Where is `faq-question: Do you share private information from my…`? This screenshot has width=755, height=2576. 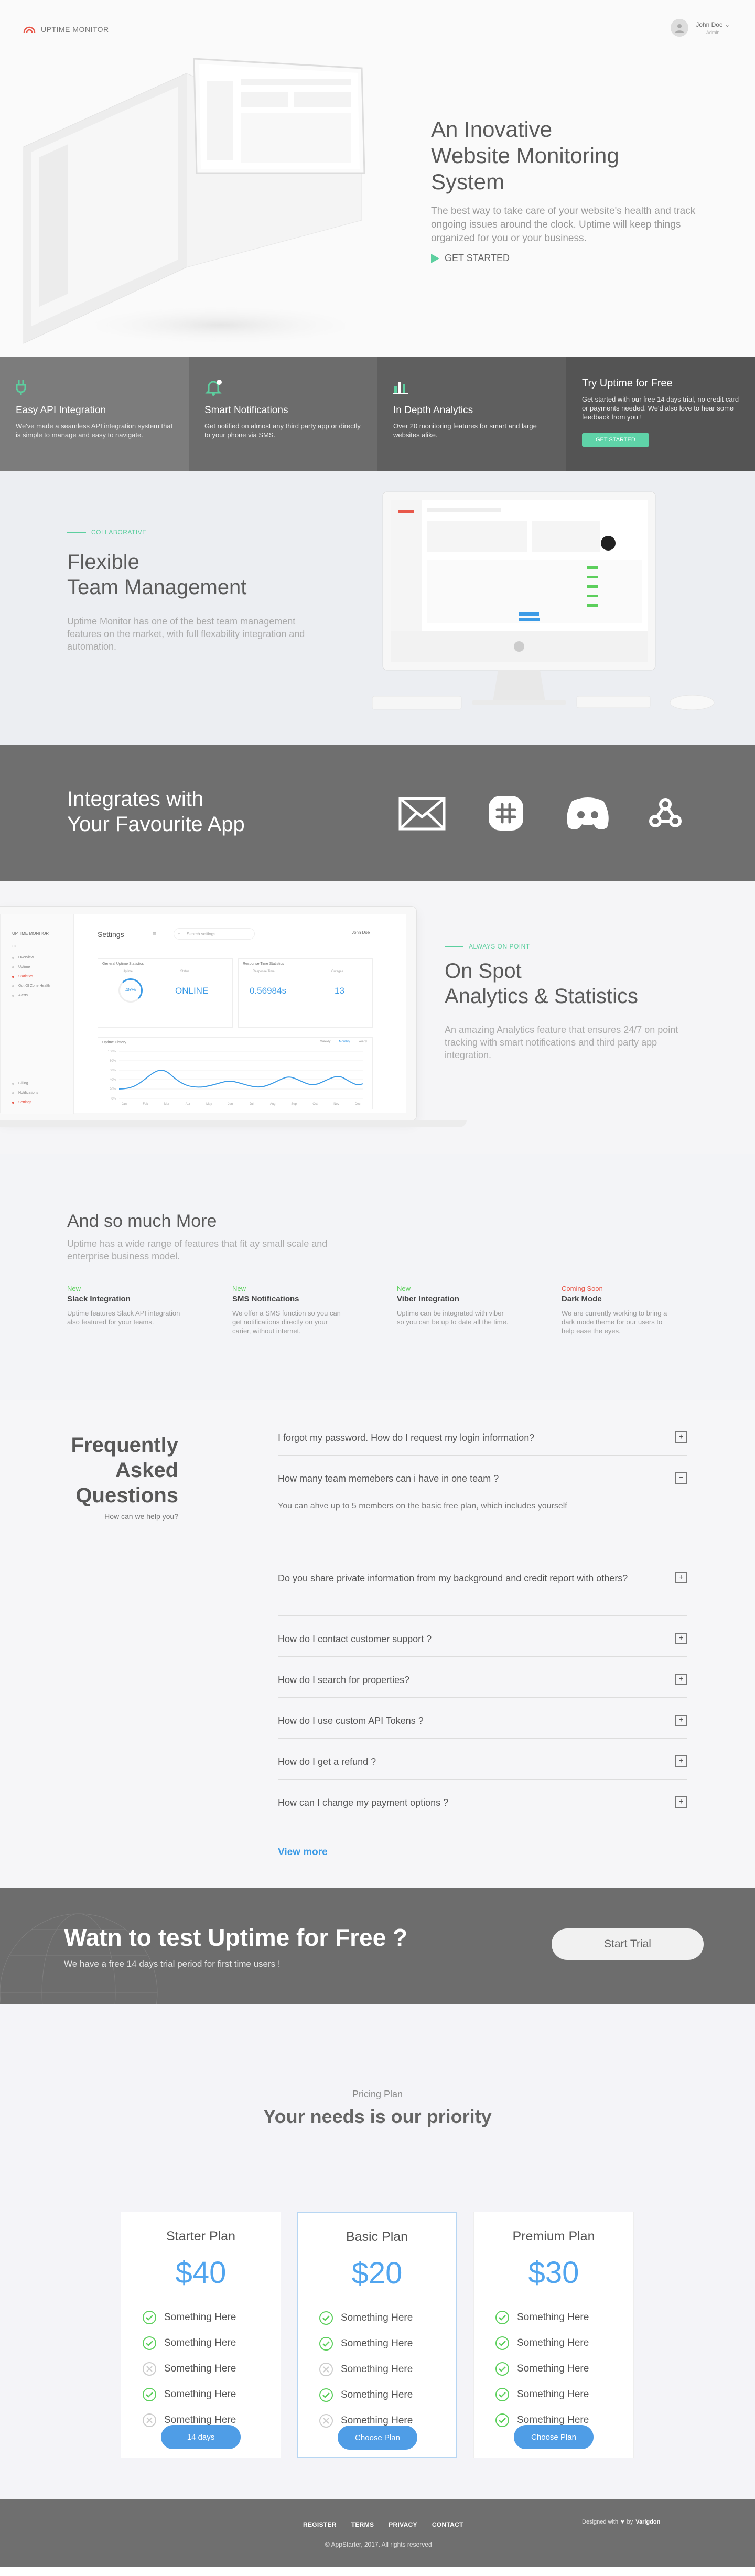
faq-question: Do you share private information from my… is located at coordinates (482, 1578).